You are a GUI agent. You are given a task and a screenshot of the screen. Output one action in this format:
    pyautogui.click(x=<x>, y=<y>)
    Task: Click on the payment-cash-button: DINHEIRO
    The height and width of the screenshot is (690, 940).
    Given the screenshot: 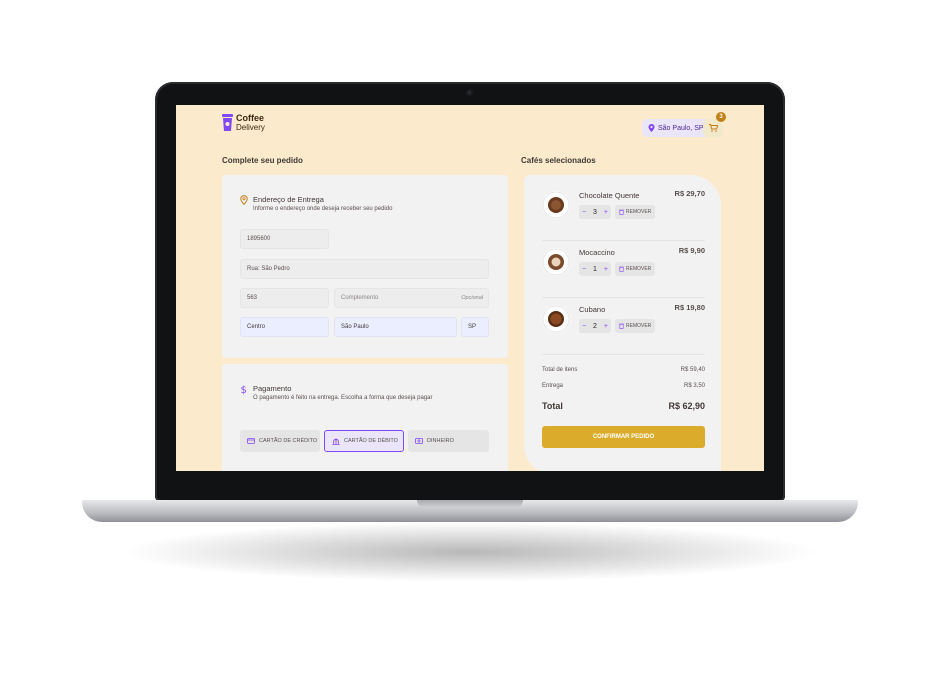 What is the action you would take?
    pyautogui.click(x=448, y=441)
    